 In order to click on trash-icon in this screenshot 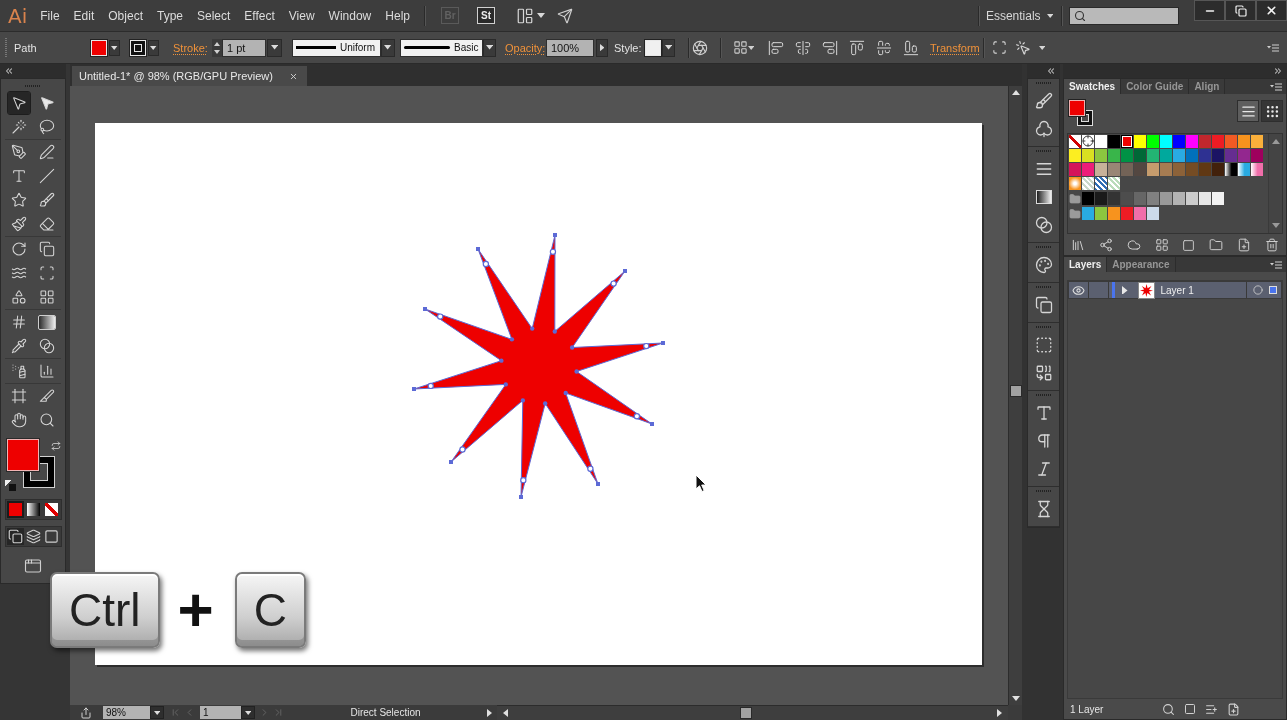, I will do `click(1271, 245)`.